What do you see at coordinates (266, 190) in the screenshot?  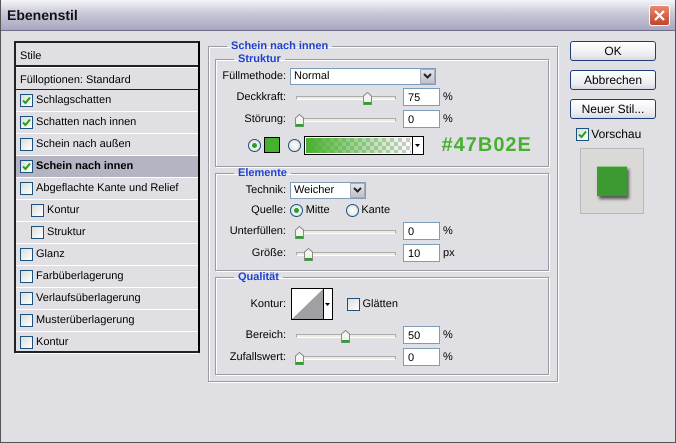 I see `field-label: Technik:` at bounding box center [266, 190].